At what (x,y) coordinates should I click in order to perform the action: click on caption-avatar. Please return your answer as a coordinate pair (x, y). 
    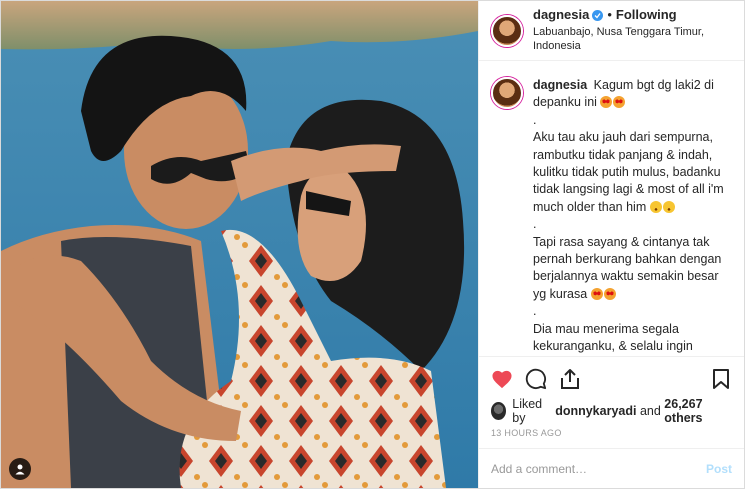
    Looking at the image, I should click on (507, 93).